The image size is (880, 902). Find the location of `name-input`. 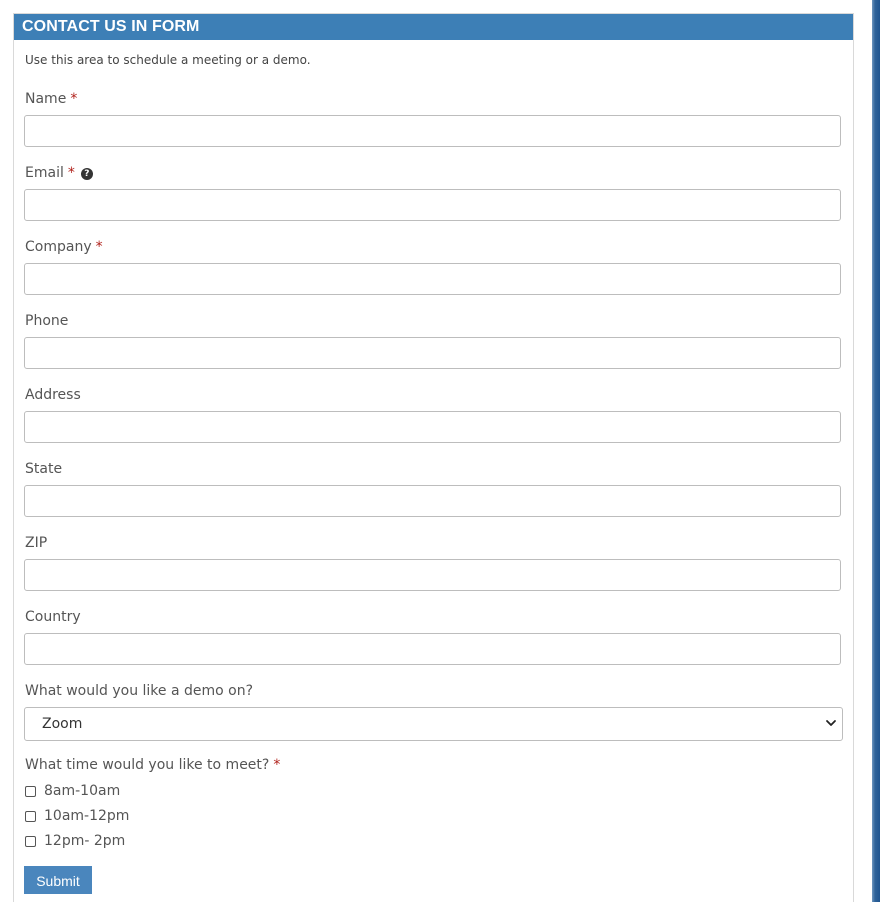

name-input is located at coordinates (432, 131).